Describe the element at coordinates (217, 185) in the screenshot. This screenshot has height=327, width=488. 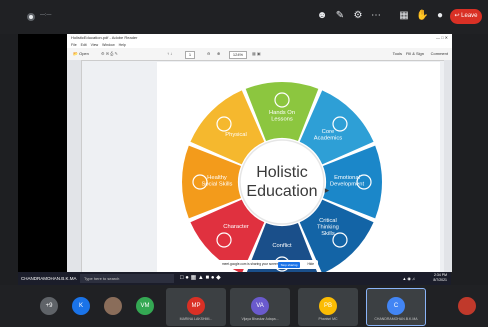
I see `segment-label: Social Skills` at that location.